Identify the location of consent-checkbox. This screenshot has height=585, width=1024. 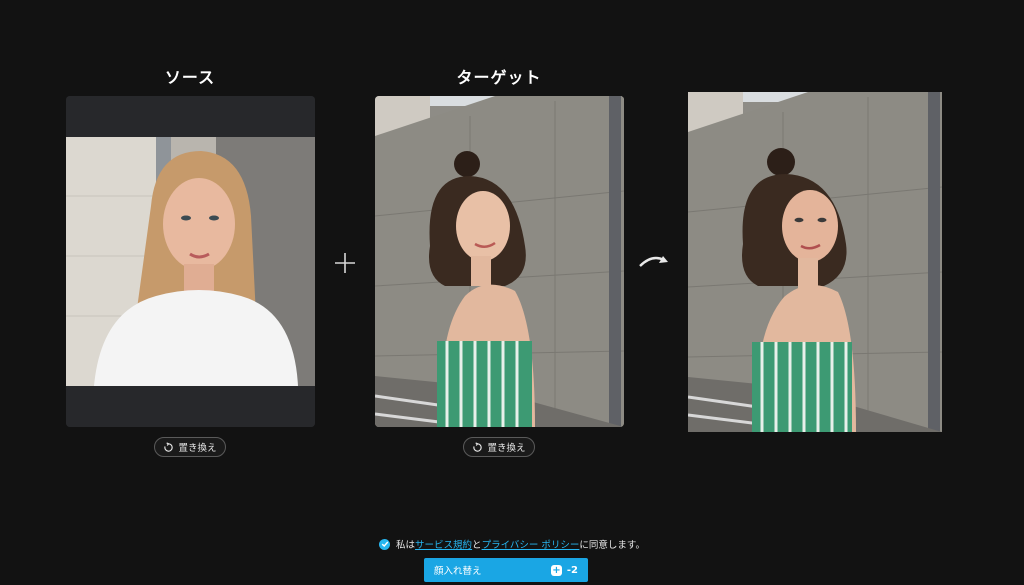
(385, 544).